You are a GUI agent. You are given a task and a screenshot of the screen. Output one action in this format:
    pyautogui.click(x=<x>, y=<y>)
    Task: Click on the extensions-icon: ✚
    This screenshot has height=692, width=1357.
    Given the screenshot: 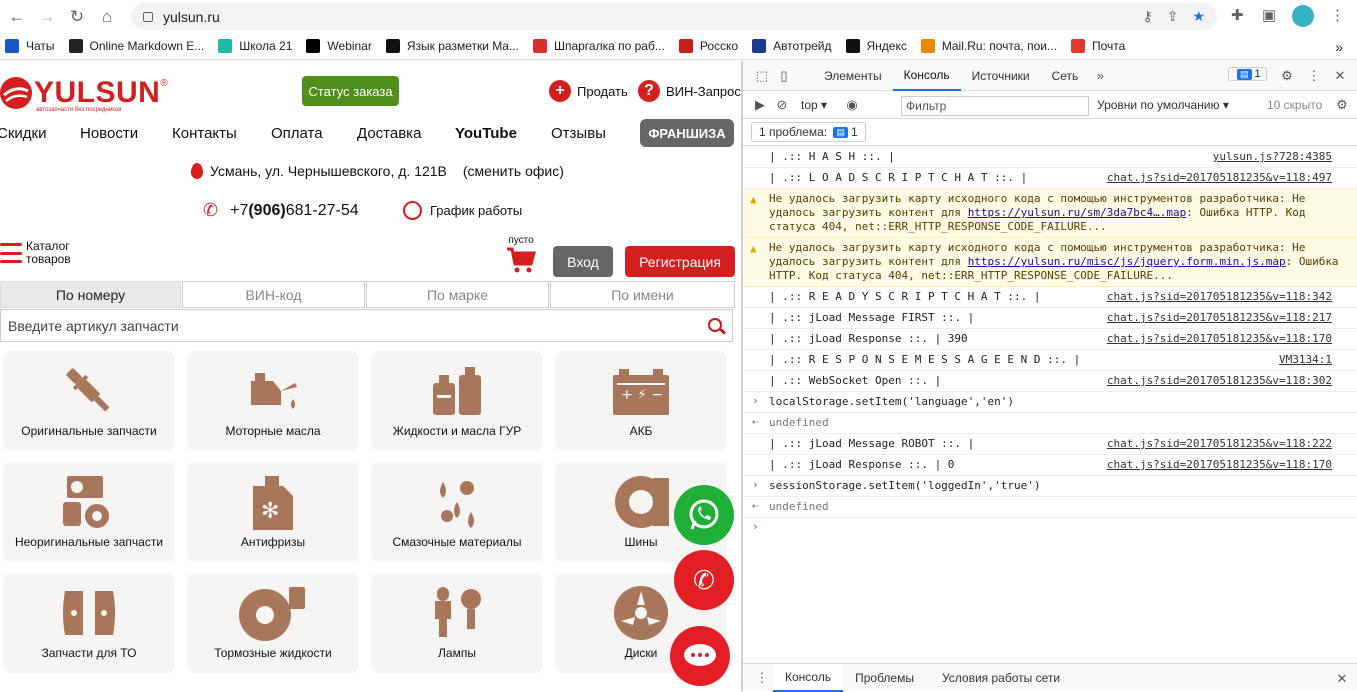 What is the action you would take?
    pyautogui.click(x=1237, y=15)
    